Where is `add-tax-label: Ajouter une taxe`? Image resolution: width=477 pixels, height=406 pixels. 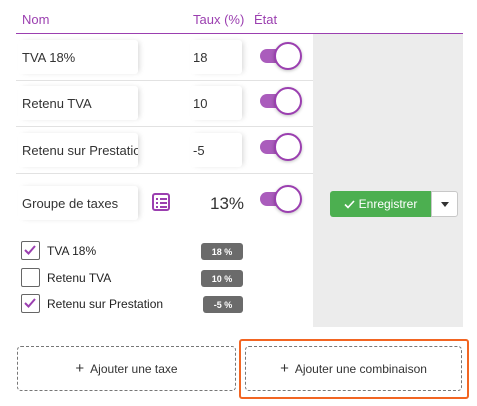
add-tax-label: Ajouter une taxe is located at coordinates (134, 368).